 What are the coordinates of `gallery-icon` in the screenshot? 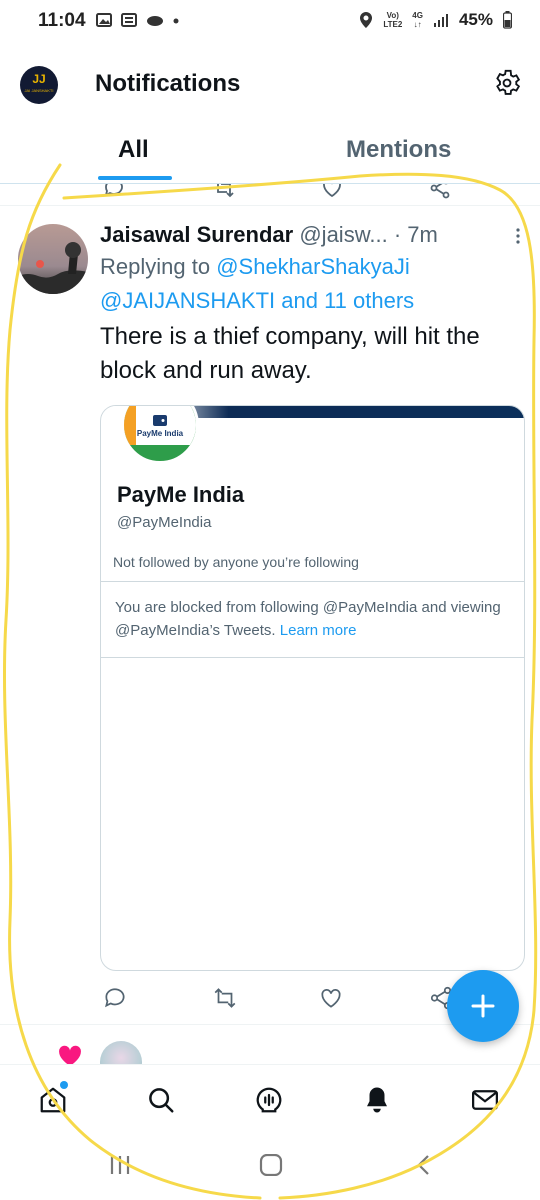 It's located at (104, 20).